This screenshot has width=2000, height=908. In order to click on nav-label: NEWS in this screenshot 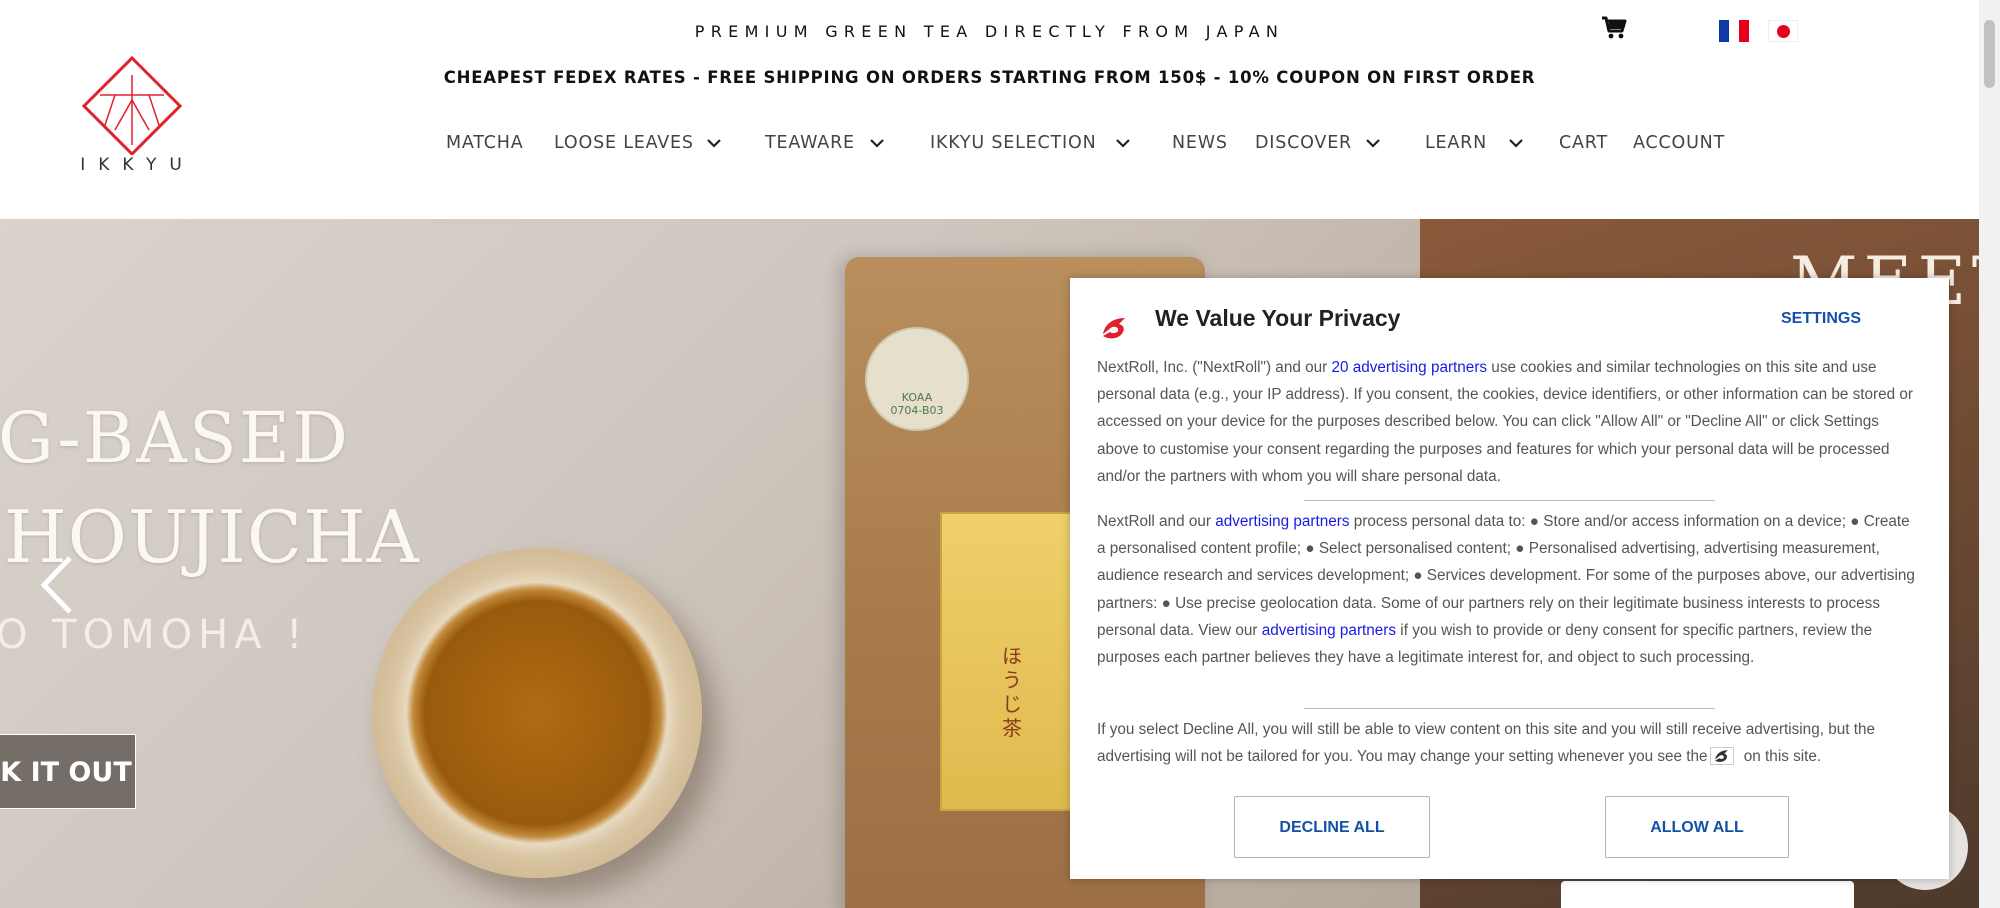, I will do `click(1200, 143)`.